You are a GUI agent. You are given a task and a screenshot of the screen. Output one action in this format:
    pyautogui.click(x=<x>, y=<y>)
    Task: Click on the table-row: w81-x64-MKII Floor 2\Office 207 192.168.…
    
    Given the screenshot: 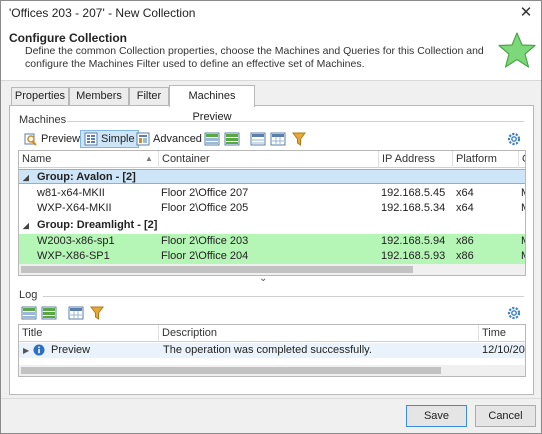 What is the action you would take?
    pyautogui.click(x=272, y=193)
    